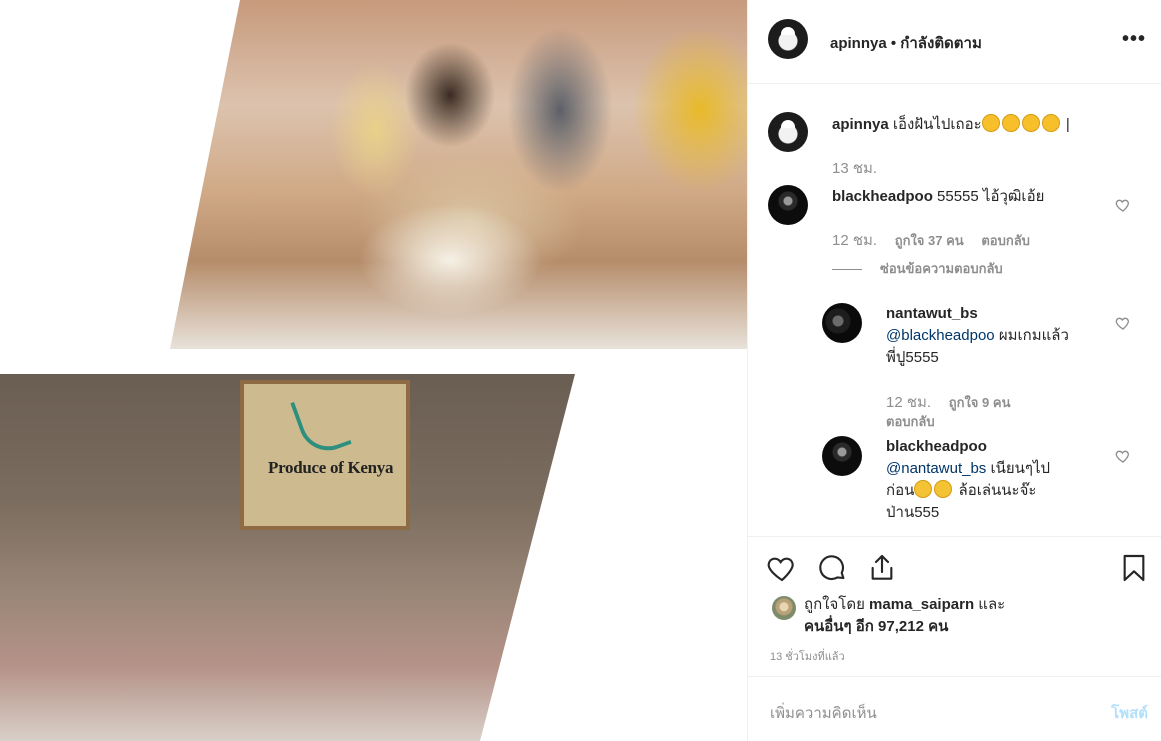 The image size is (1161, 741). I want to click on comment-username: blackheadpoo, so click(882, 196).